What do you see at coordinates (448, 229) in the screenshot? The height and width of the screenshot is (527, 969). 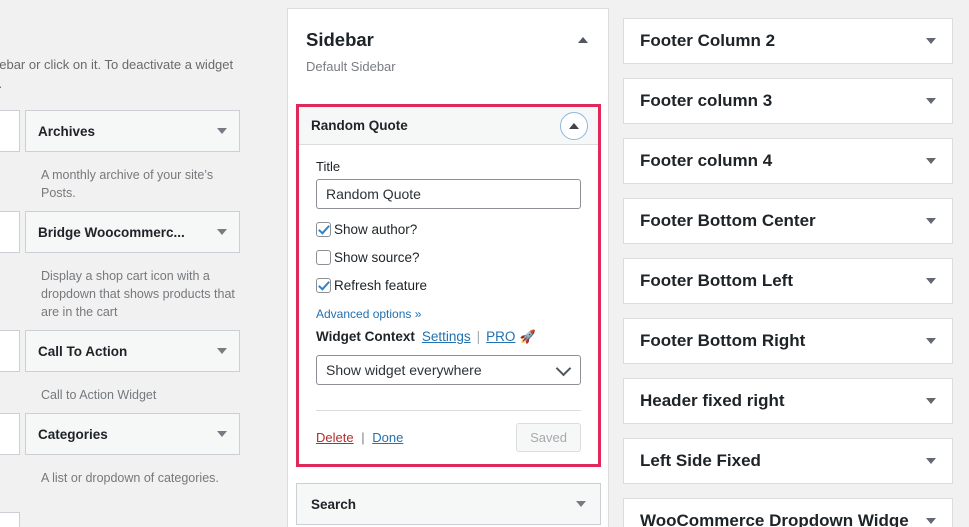 I see `show-author-row: Show author?` at bounding box center [448, 229].